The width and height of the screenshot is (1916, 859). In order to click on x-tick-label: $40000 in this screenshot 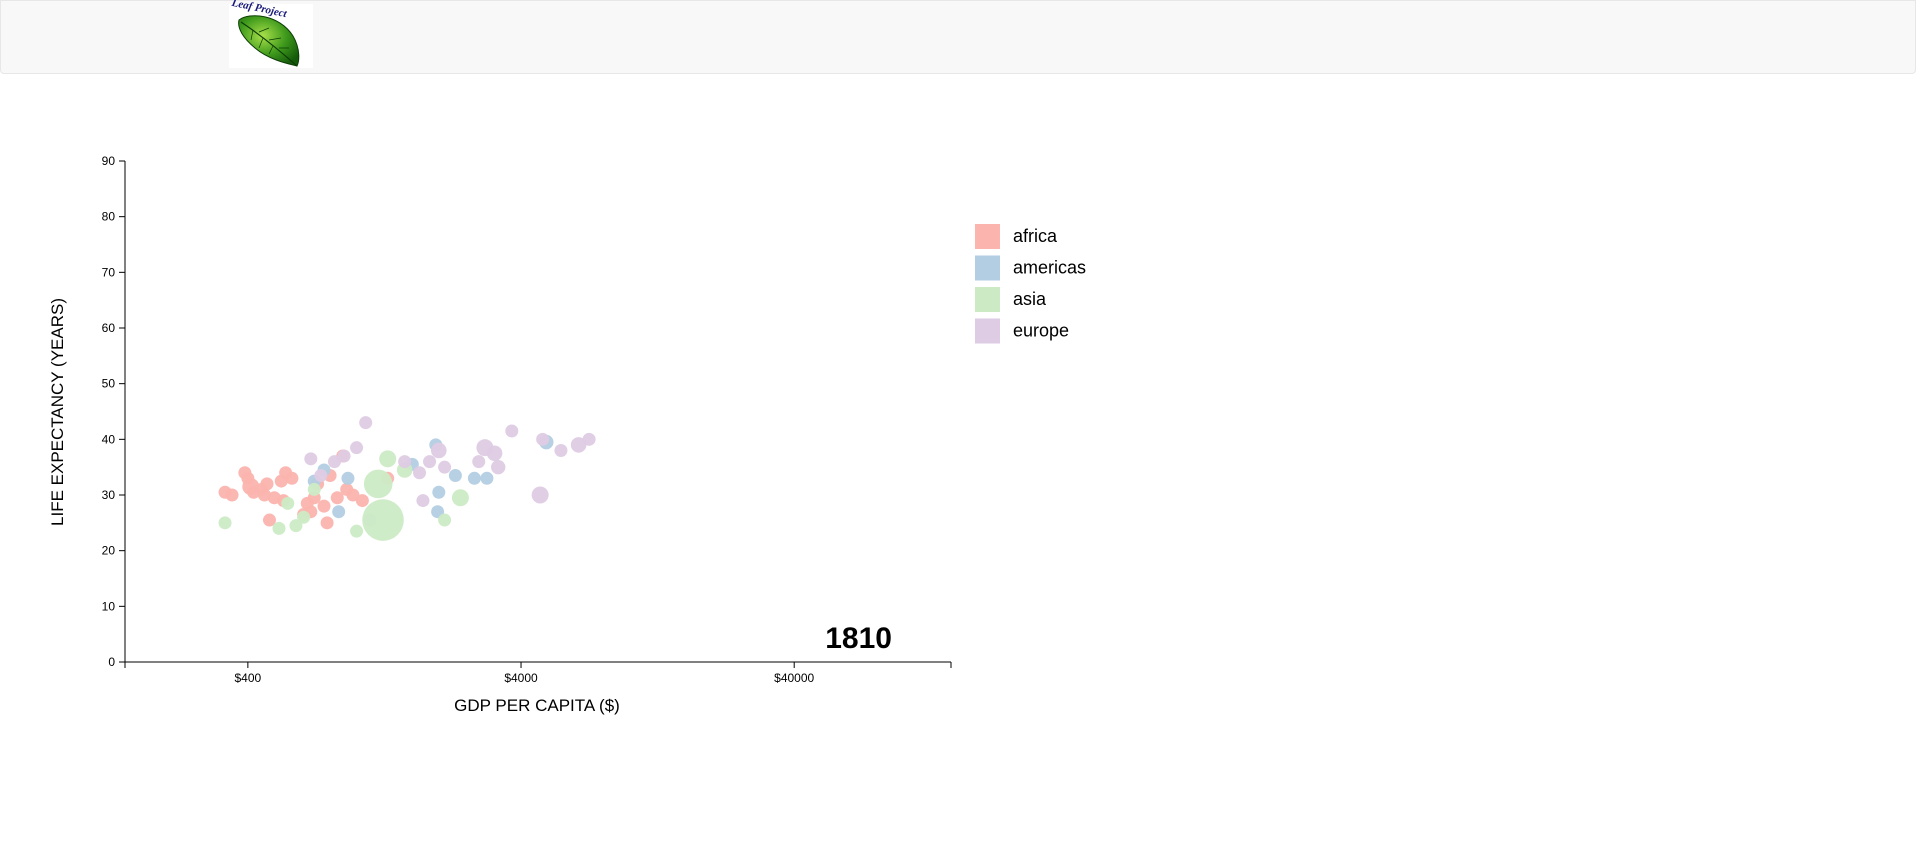, I will do `click(794, 678)`.